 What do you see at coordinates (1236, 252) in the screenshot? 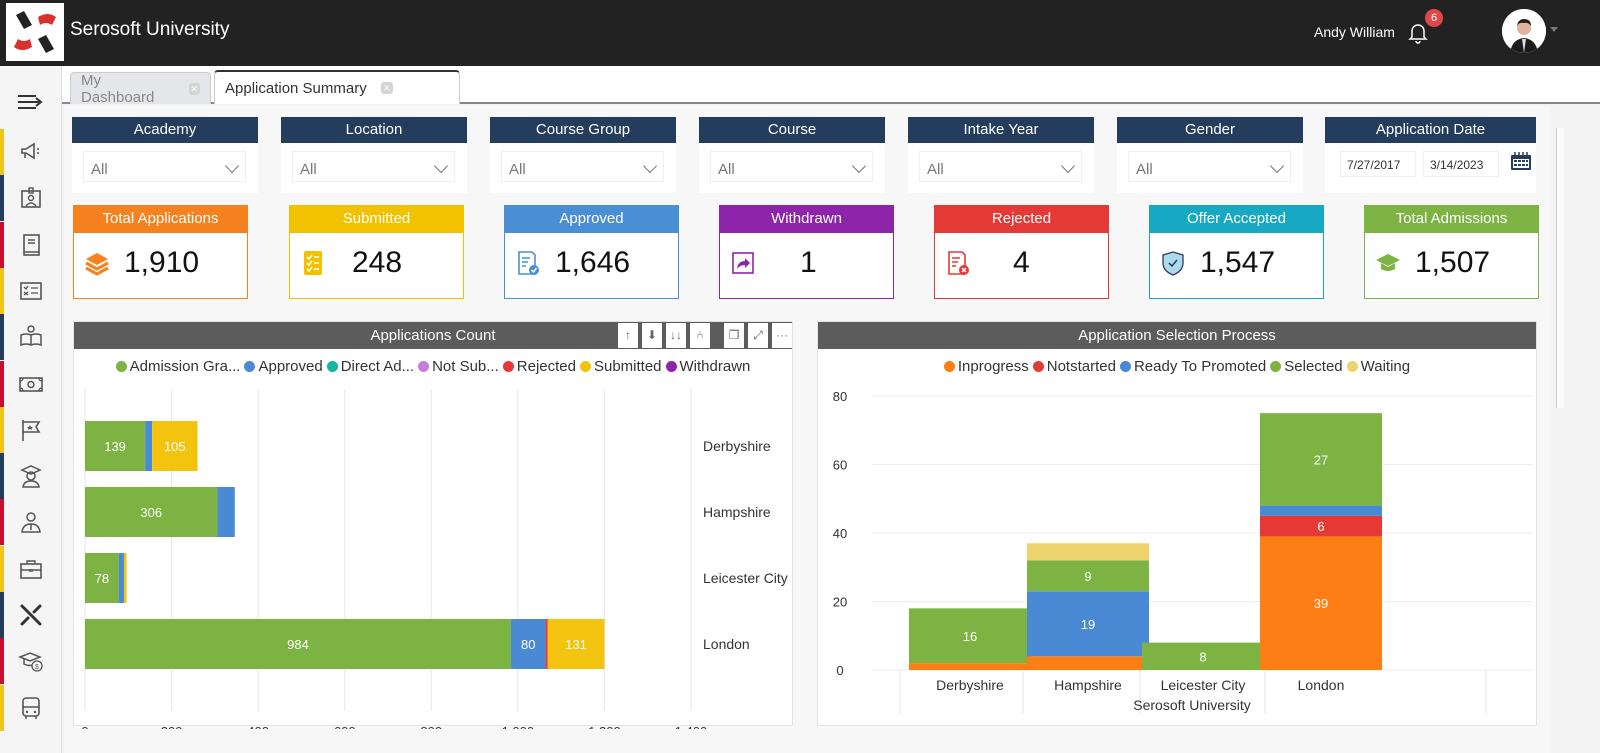
I see `kpi-card-offer-accepted: Offer Accepted 1,547` at bounding box center [1236, 252].